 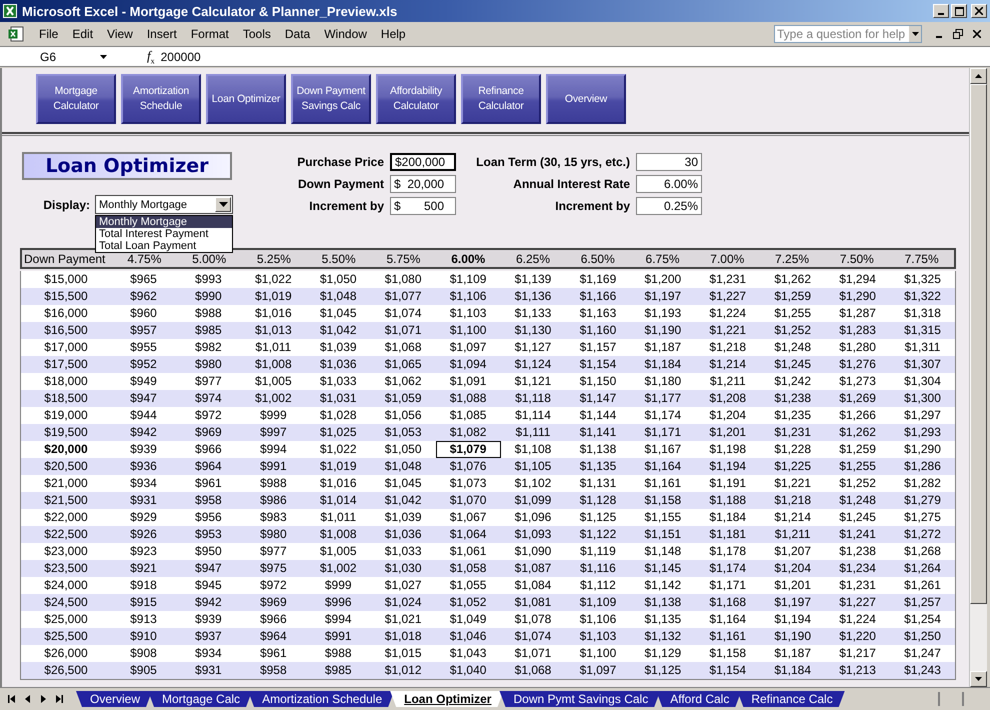 What do you see at coordinates (959, 11) in the screenshot?
I see `maximize-button` at bounding box center [959, 11].